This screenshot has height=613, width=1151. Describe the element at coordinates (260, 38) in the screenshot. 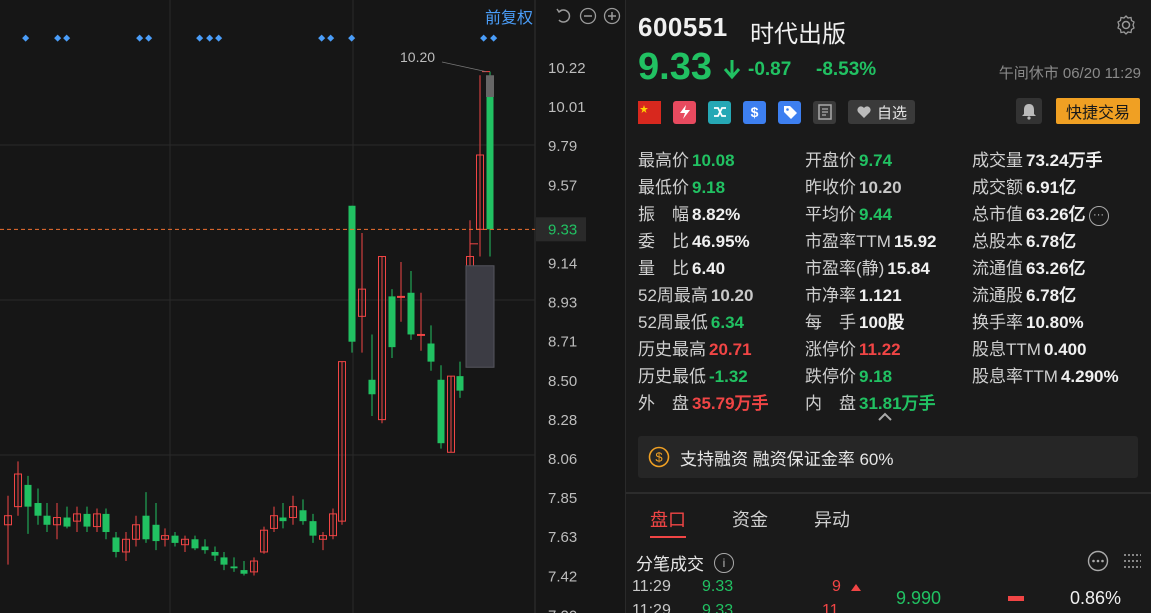

I see `event-markers` at that location.